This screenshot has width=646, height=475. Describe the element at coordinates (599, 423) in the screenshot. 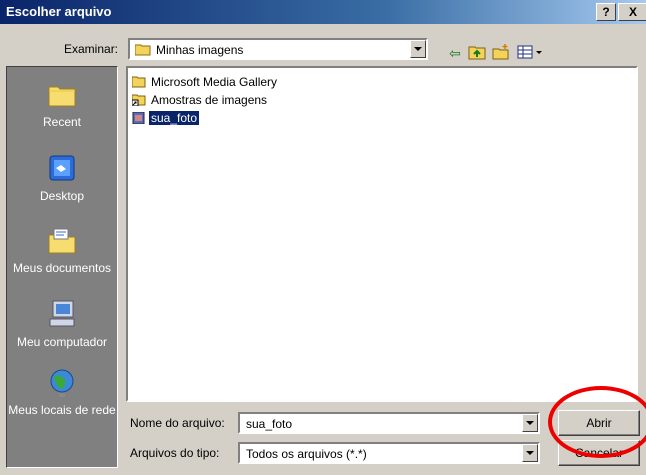

I see `open-button: Abrir` at that location.